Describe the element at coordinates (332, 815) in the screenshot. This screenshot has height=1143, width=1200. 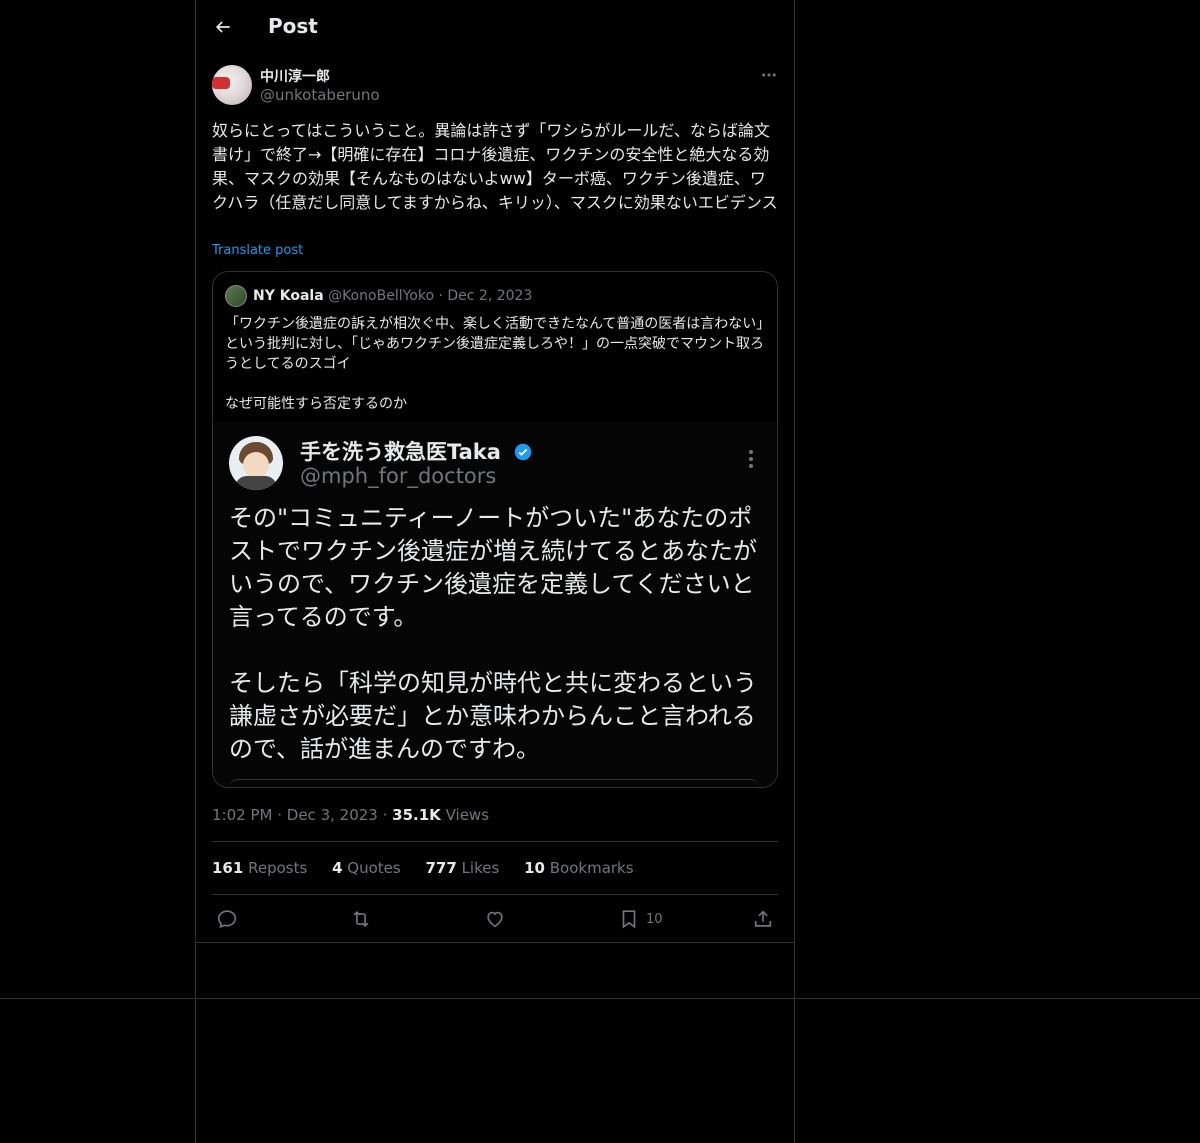
I see `post-date: Dec 3, 2023` at that location.